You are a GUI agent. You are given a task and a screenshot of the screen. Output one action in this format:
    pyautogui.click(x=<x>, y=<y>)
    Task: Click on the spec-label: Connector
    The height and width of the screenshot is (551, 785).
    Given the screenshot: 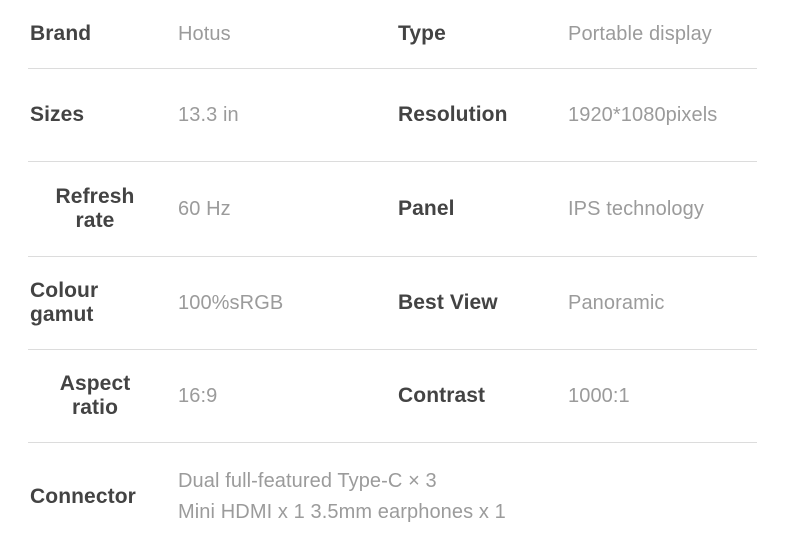 What is the action you would take?
    pyautogui.click(x=83, y=496)
    